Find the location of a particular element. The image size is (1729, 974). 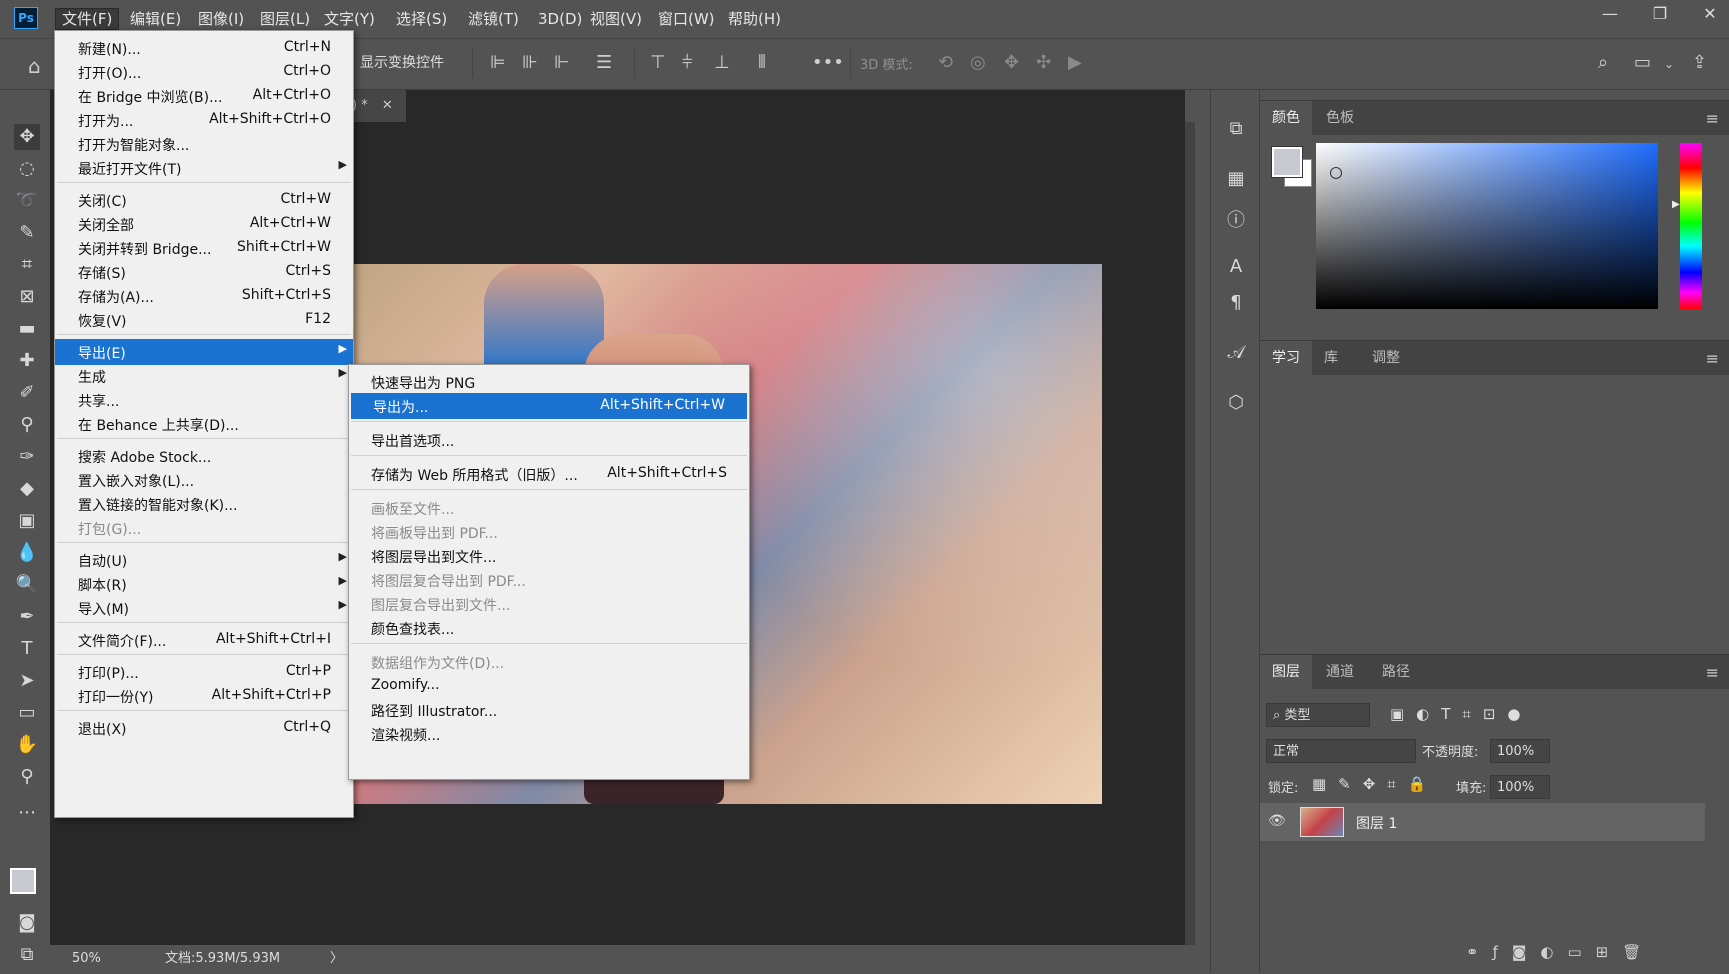

align-top-icon: ⊤ is located at coordinates (658, 62).